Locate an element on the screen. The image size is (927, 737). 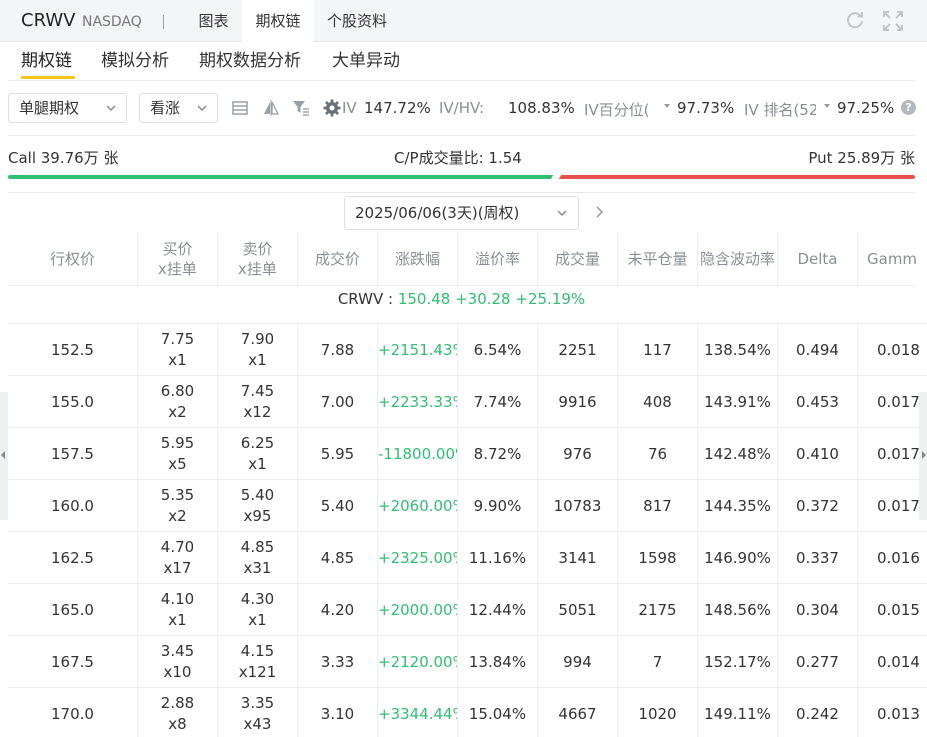
gamma-cell: 0.015 is located at coordinates (898, 610).